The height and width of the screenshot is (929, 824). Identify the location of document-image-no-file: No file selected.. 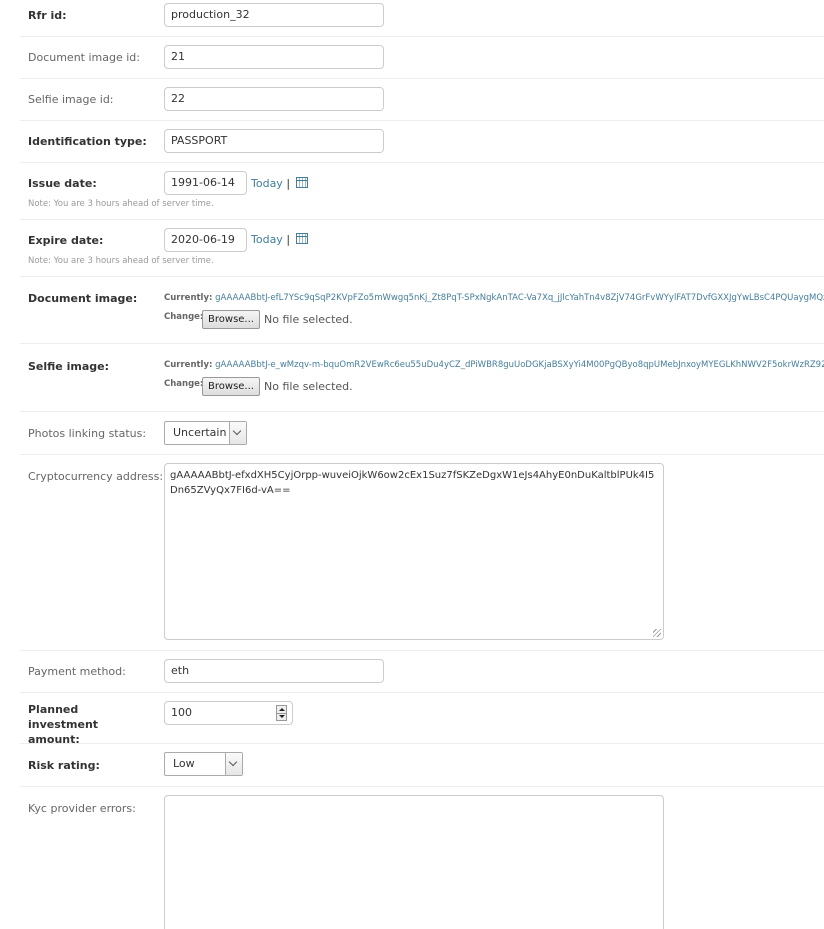
(308, 319).